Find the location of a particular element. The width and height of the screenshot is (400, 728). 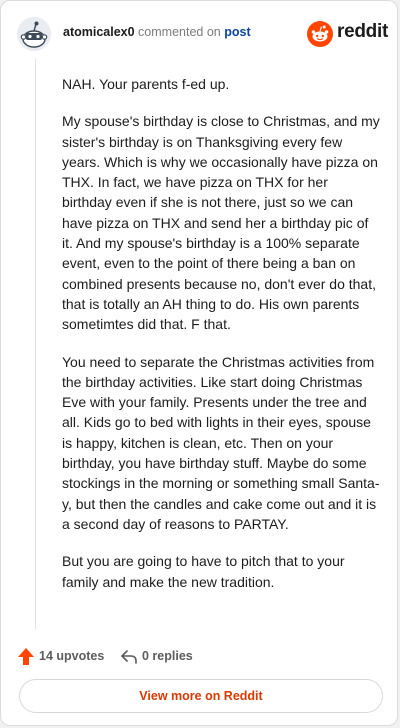

comment-meta: atomicalex0 commented on post is located at coordinates (157, 32).